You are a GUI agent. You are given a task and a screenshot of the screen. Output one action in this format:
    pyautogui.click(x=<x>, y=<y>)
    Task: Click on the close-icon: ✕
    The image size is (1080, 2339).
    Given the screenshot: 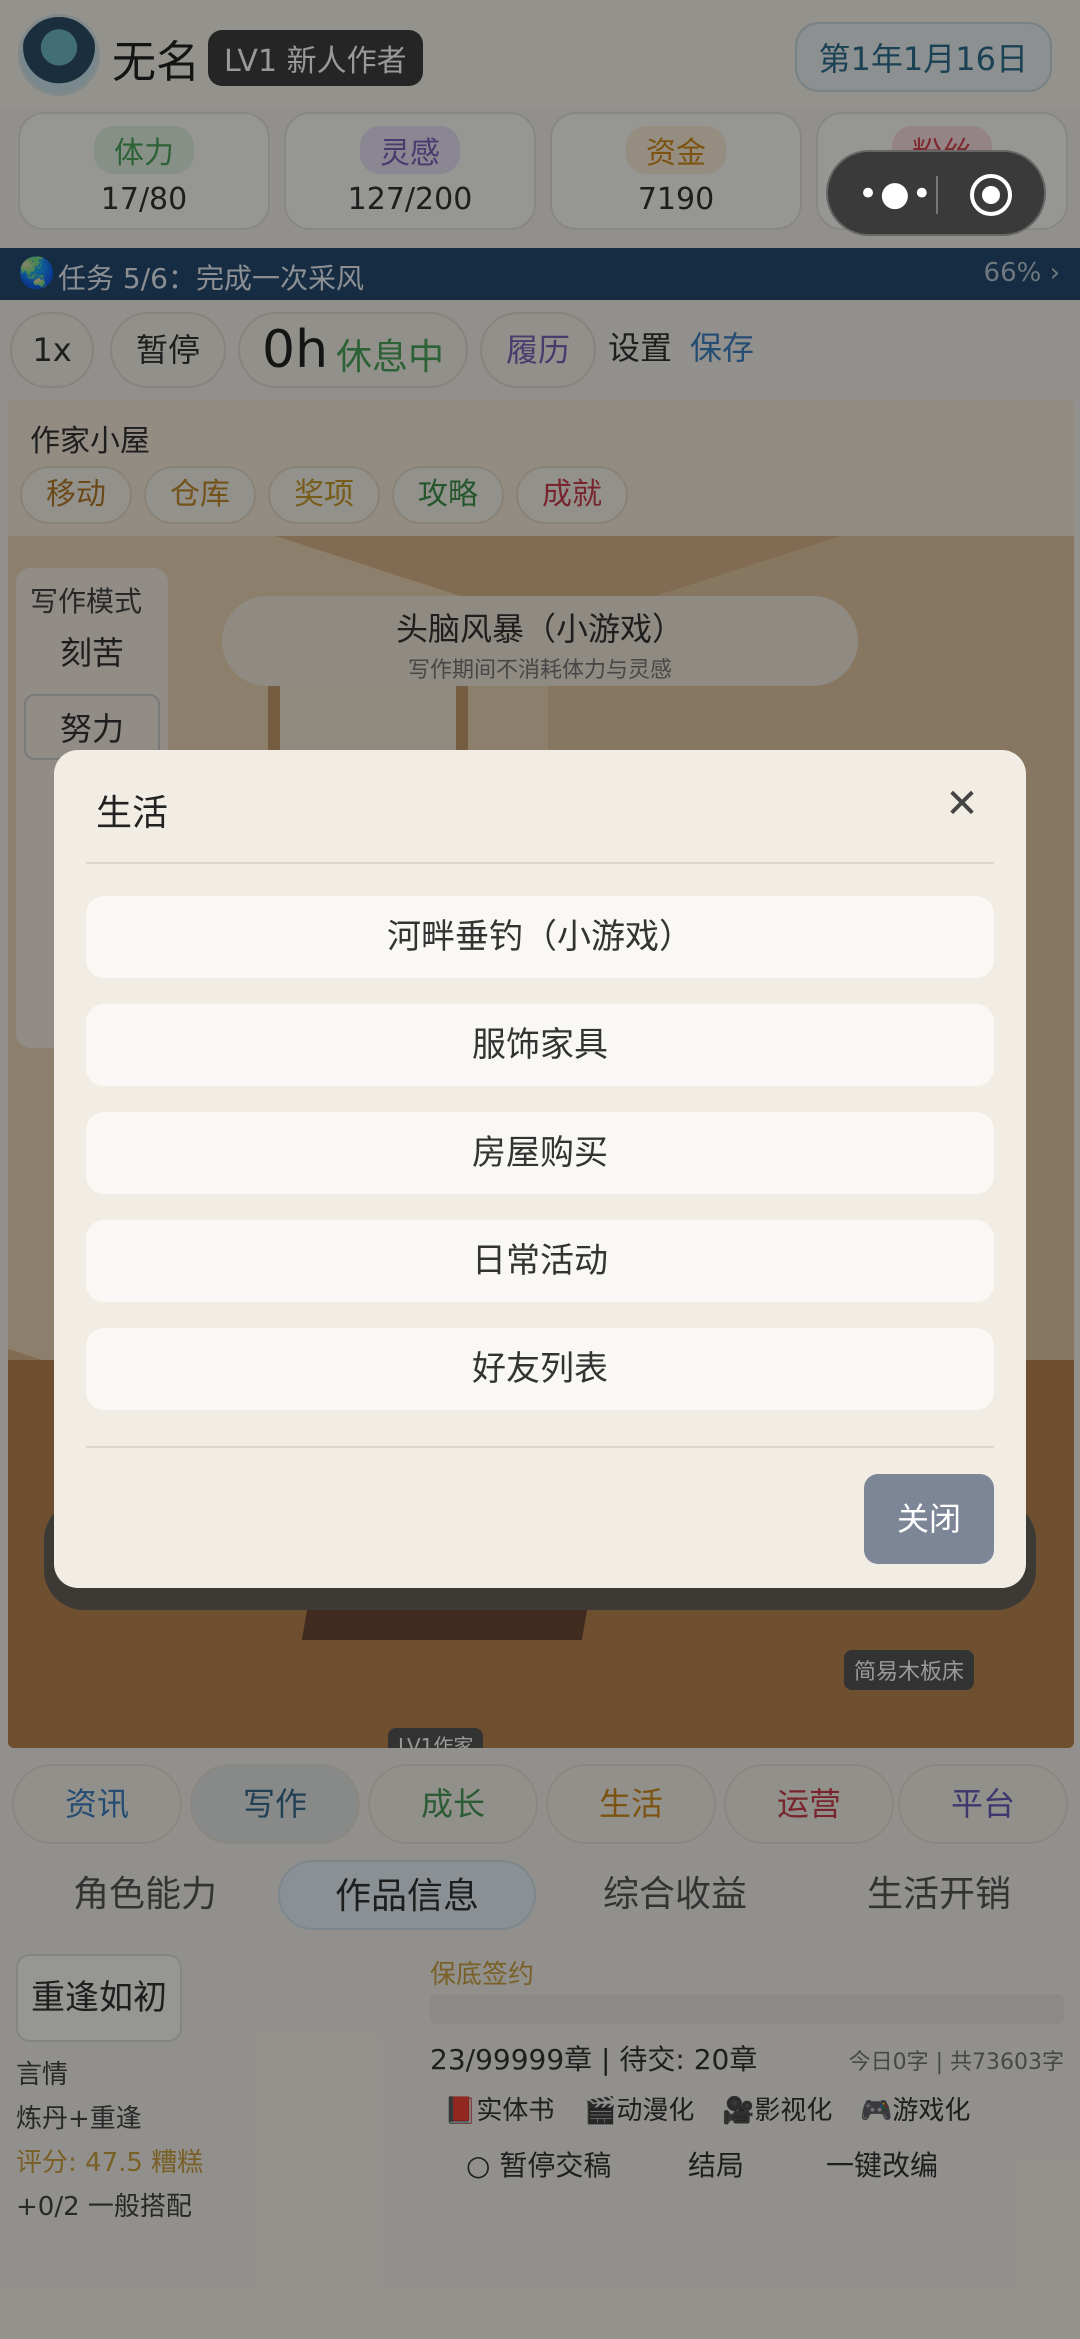 What is the action you would take?
    pyautogui.click(x=962, y=804)
    